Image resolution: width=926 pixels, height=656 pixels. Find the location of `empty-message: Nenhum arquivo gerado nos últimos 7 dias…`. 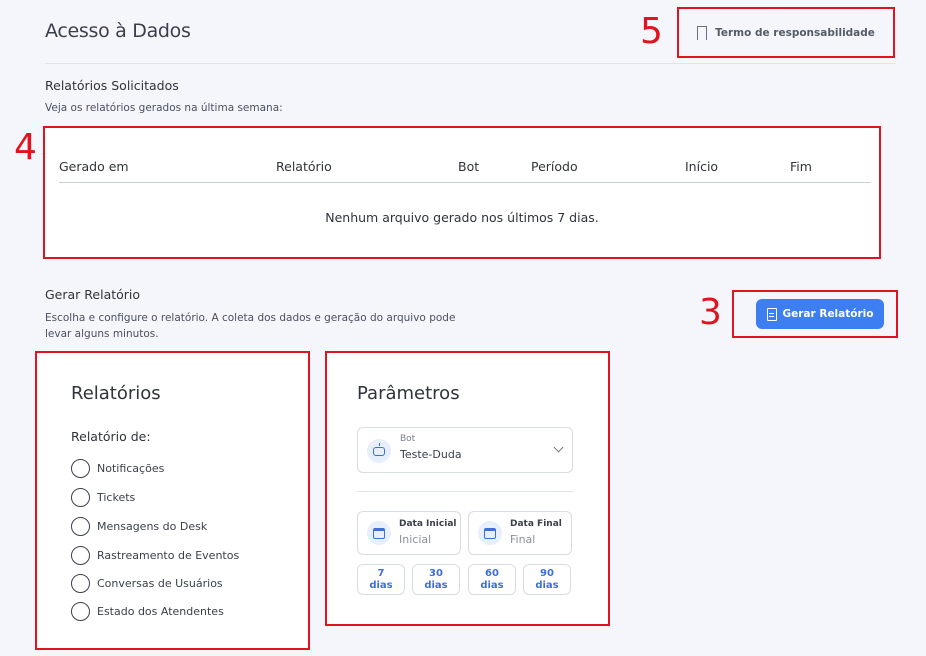

empty-message: Nenhum arquivo gerado nos últimos 7 dias… is located at coordinates (462, 217).